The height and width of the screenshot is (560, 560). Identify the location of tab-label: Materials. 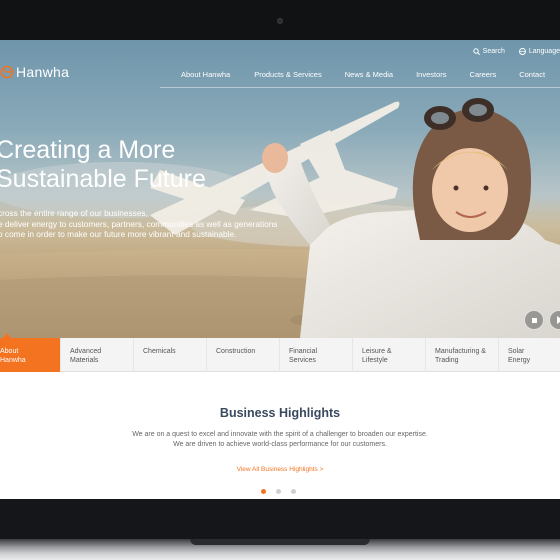
(84, 360).